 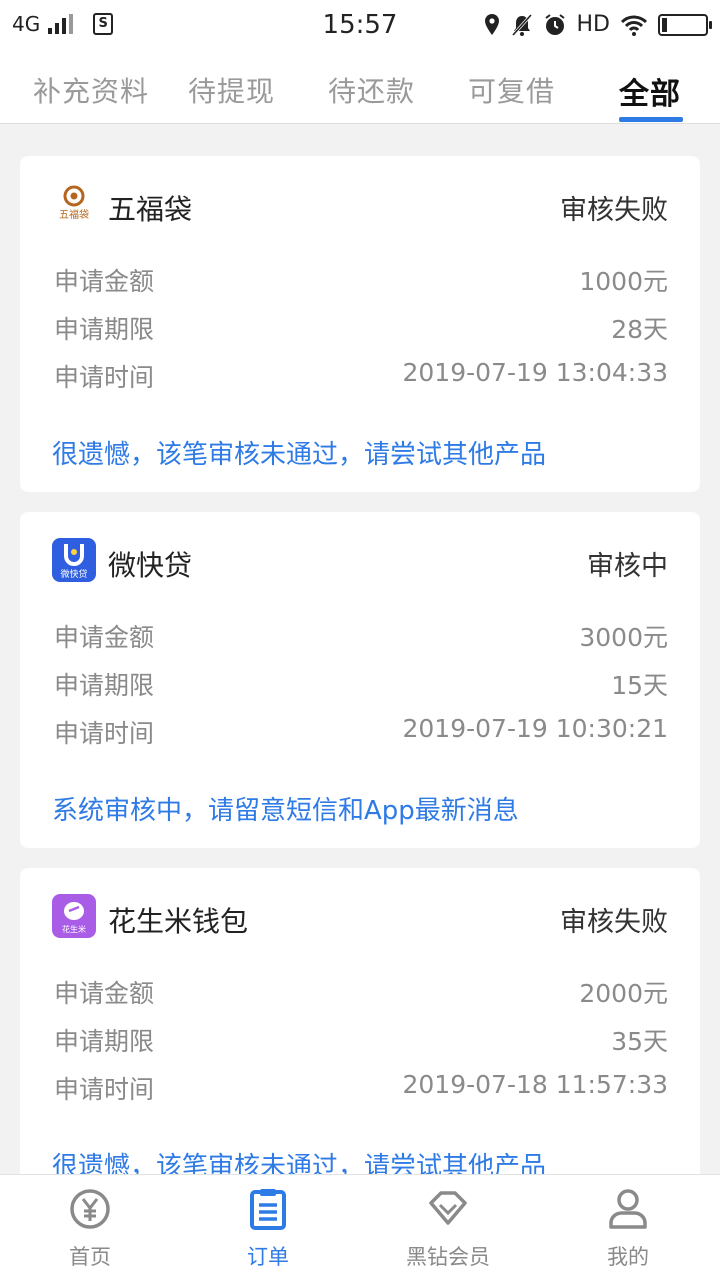 I want to click on wifi-icon, so click(x=634, y=25).